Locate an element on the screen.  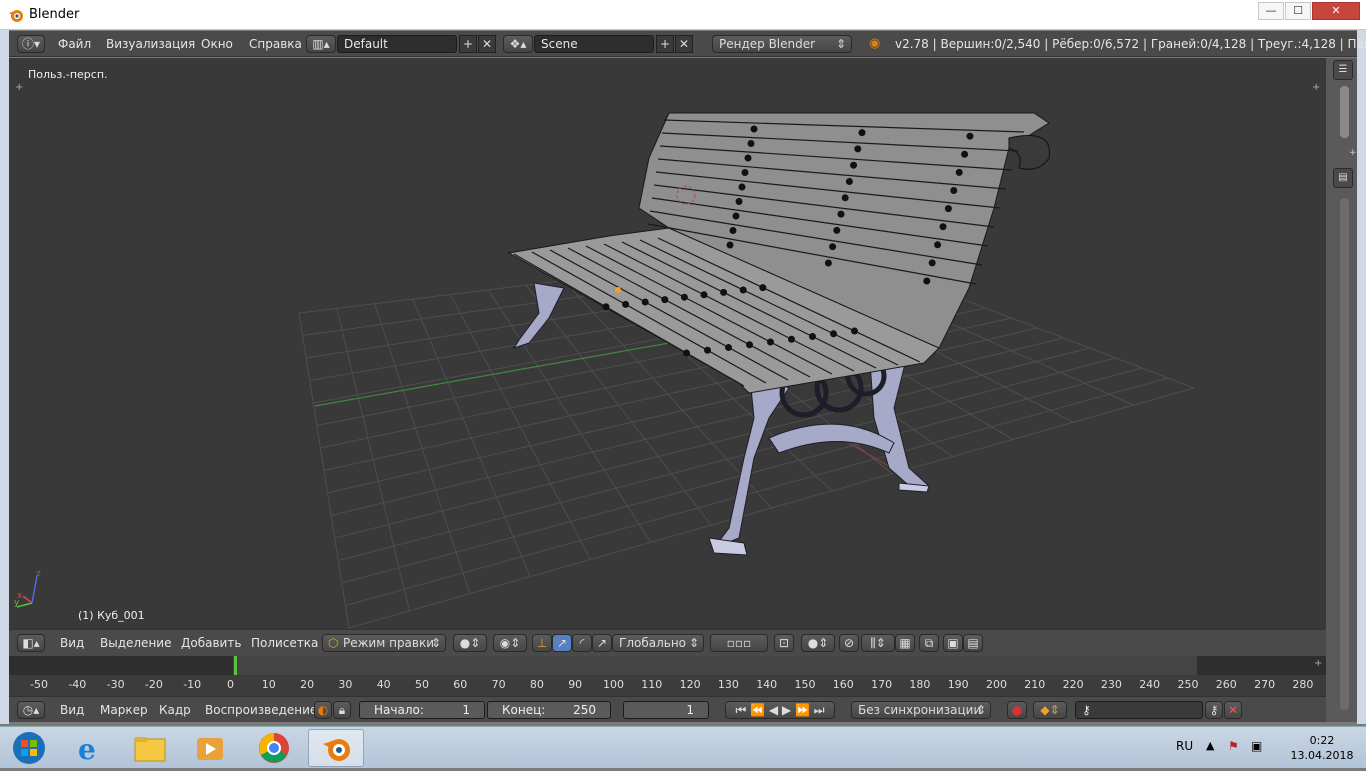
outliner-editor-button: ☰ is located at coordinates (1343, 70).